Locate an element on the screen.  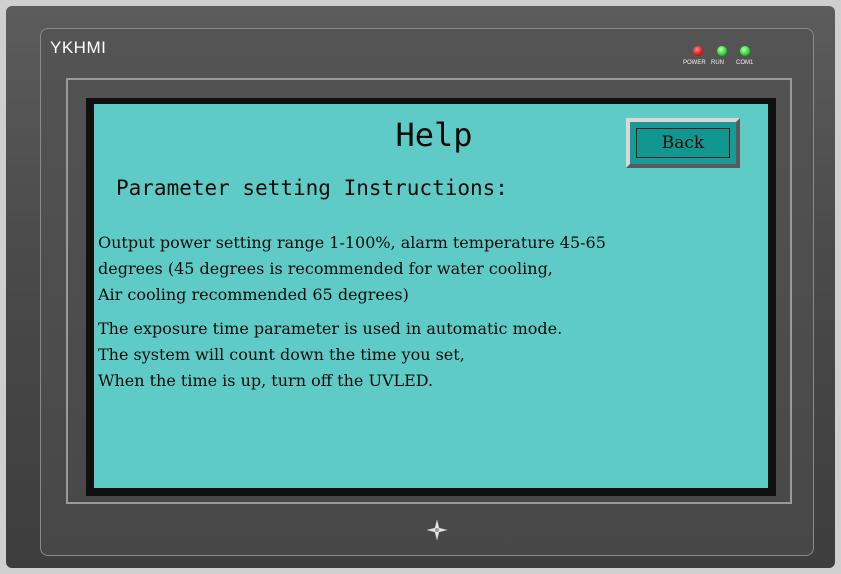
run-led-label: RUN is located at coordinates (717, 63).